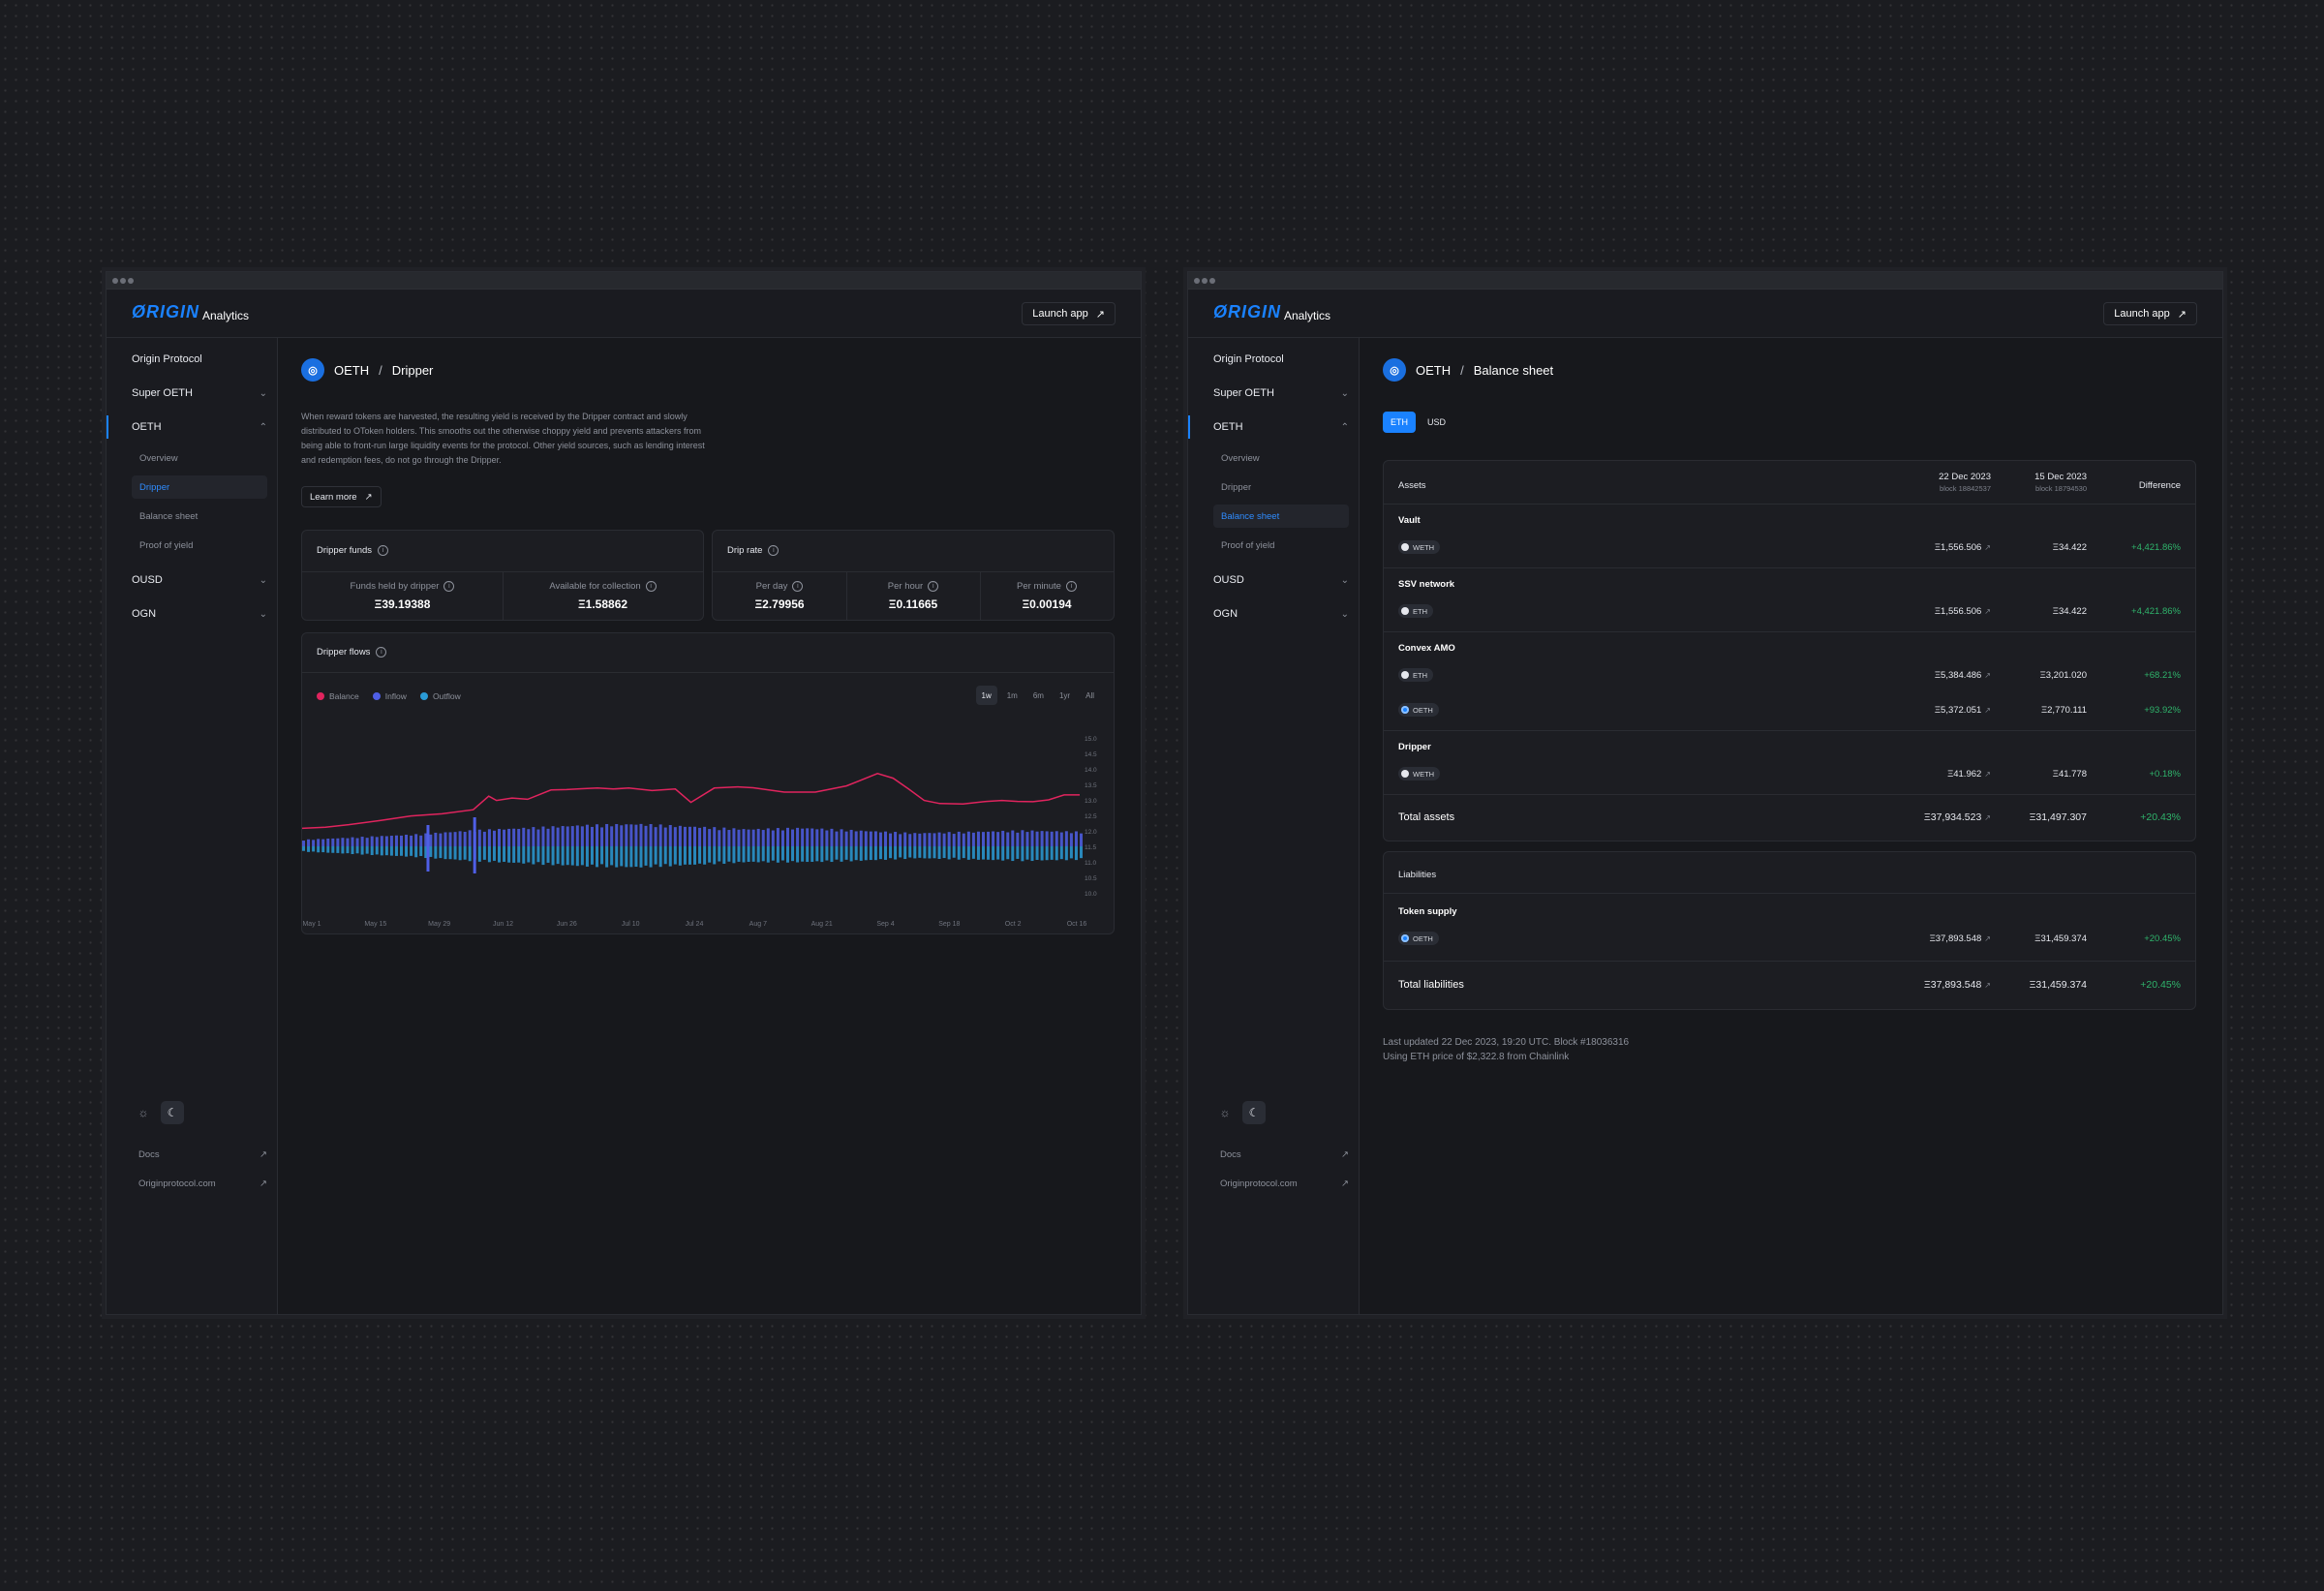  What do you see at coordinates (1963, 710) in the screenshot?
I see `value-current-link: Ξ5,372.051 ↗` at bounding box center [1963, 710].